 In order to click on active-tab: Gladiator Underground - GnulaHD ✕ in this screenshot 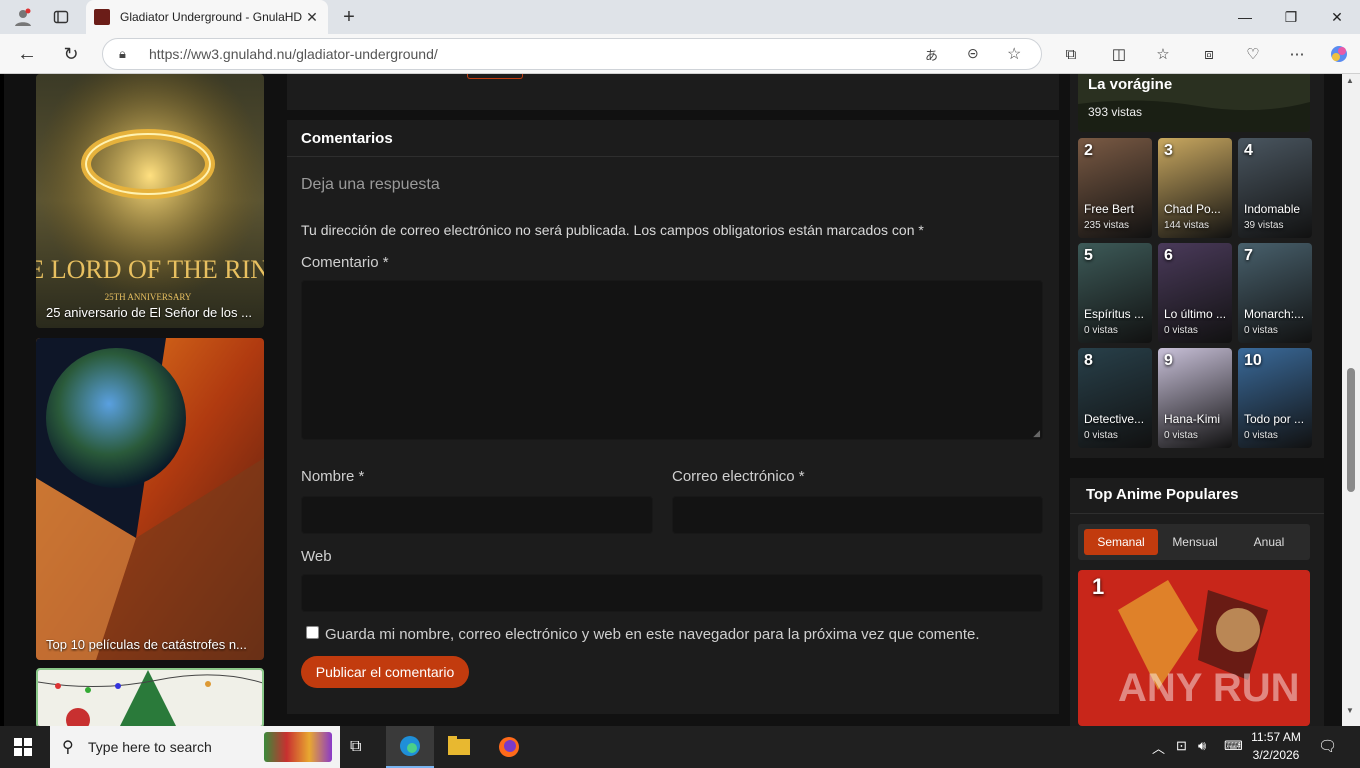, I will do `click(207, 17)`.